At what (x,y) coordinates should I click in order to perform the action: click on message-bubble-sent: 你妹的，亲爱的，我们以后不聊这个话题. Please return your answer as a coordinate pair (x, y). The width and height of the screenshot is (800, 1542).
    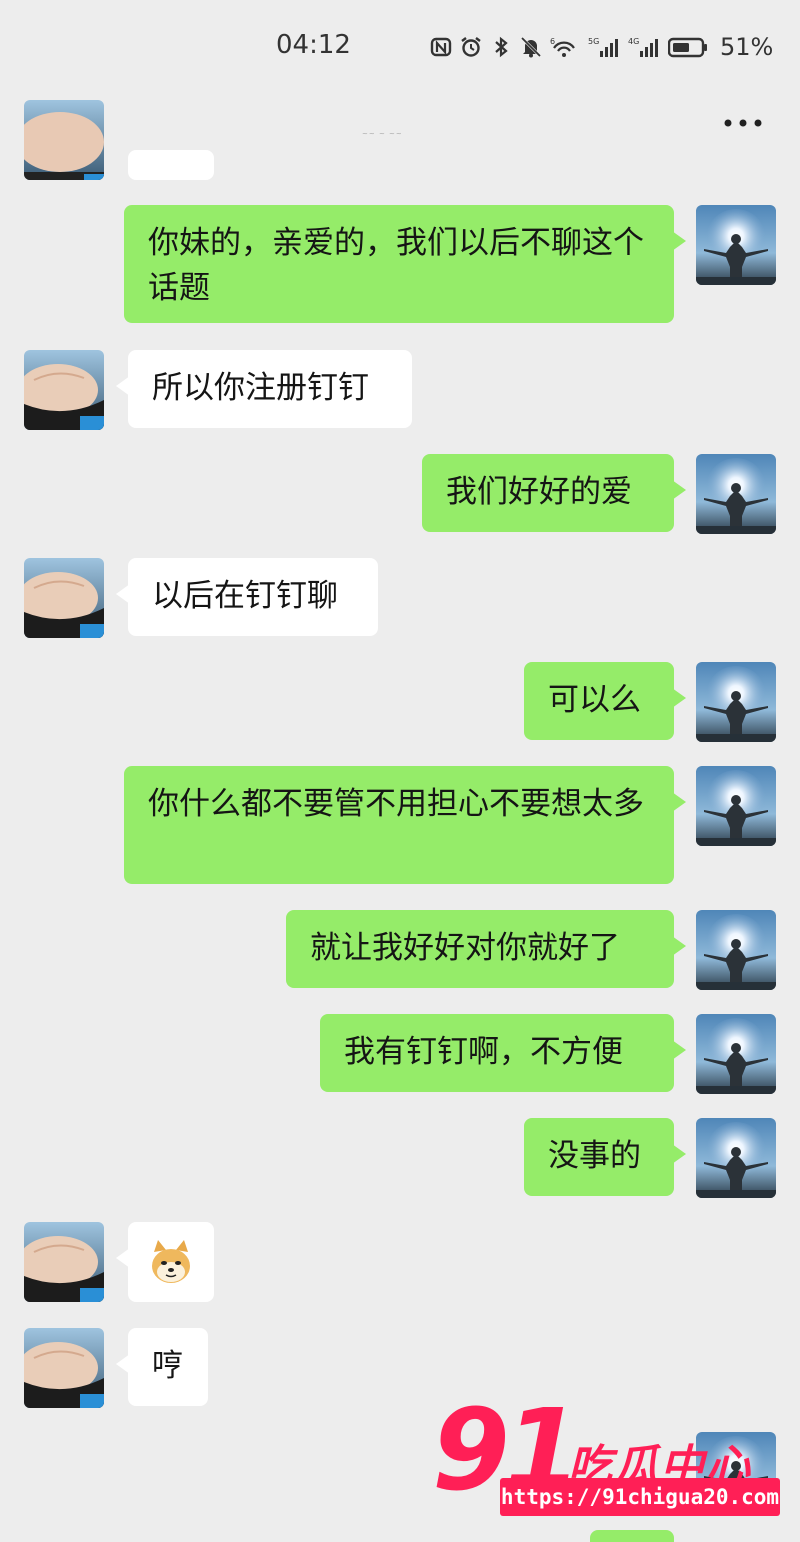
    Looking at the image, I should click on (405, 264).